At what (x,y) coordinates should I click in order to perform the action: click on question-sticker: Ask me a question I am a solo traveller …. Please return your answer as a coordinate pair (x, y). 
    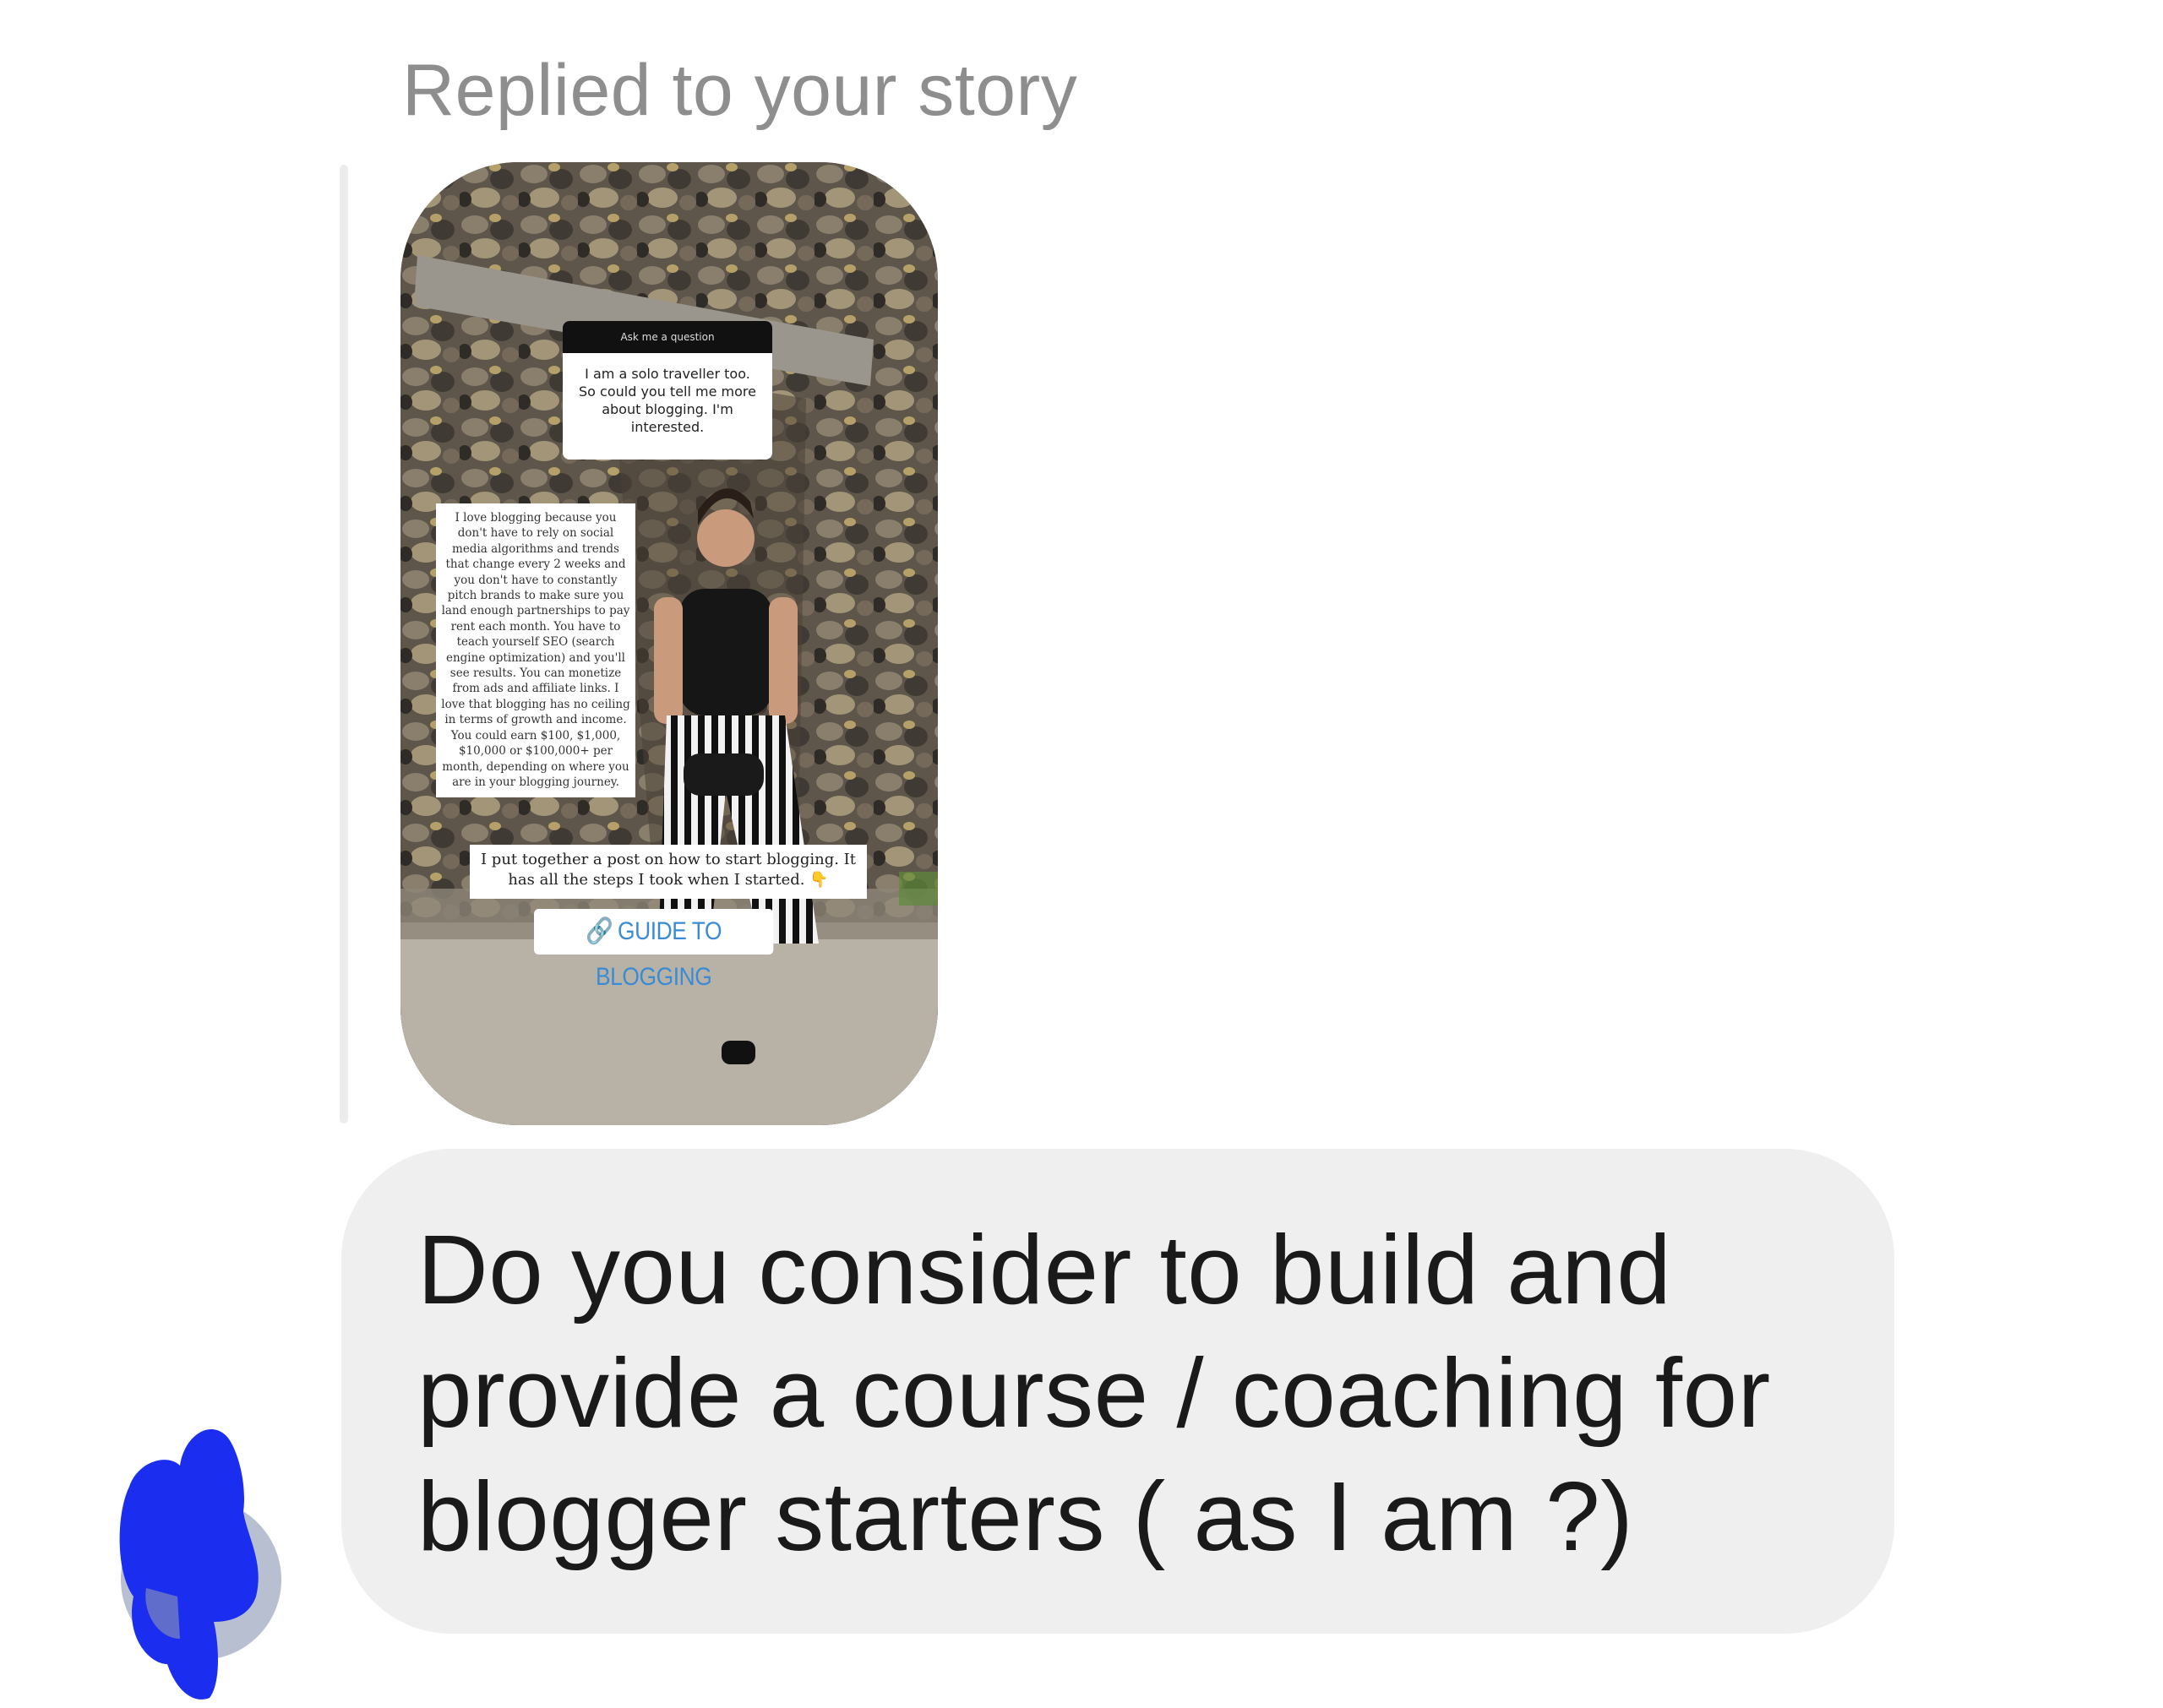
    Looking at the image, I should click on (667, 391).